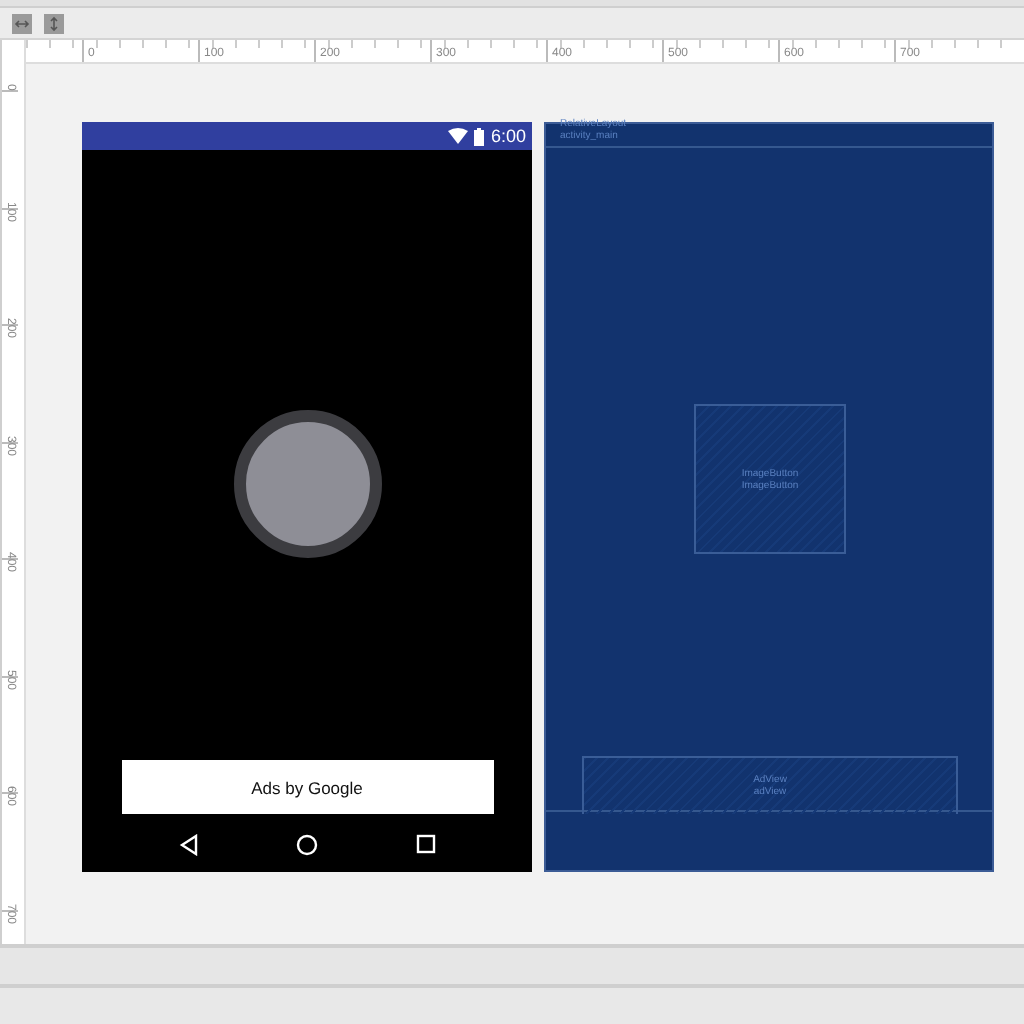 The image size is (1024, 1024). What do you see at coordinates (479, 136) in the screenshot?
I see `battery-icon` at bounding box center [479, 136].